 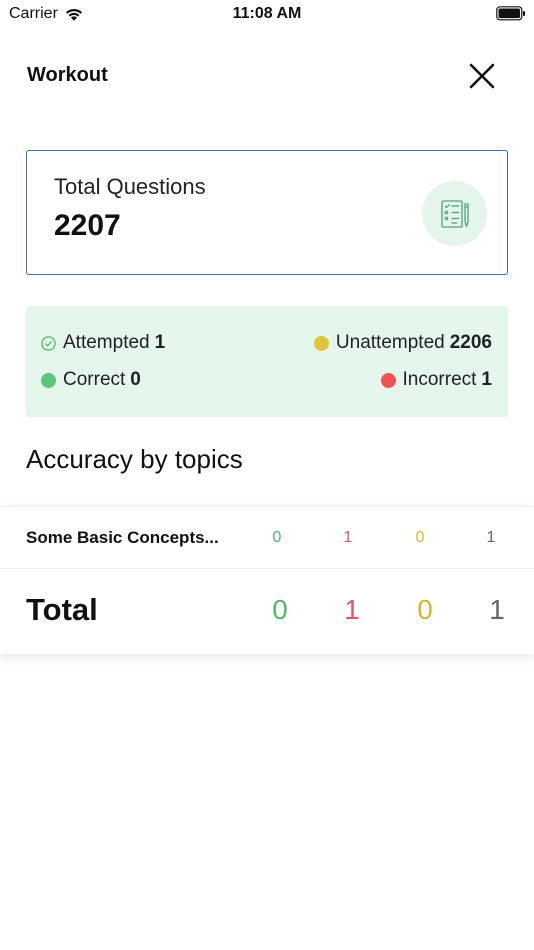 What do you see at coordinates (48, 343) in the screenshot?
I see `check-circle-icon` at bounding box center [48, 343].